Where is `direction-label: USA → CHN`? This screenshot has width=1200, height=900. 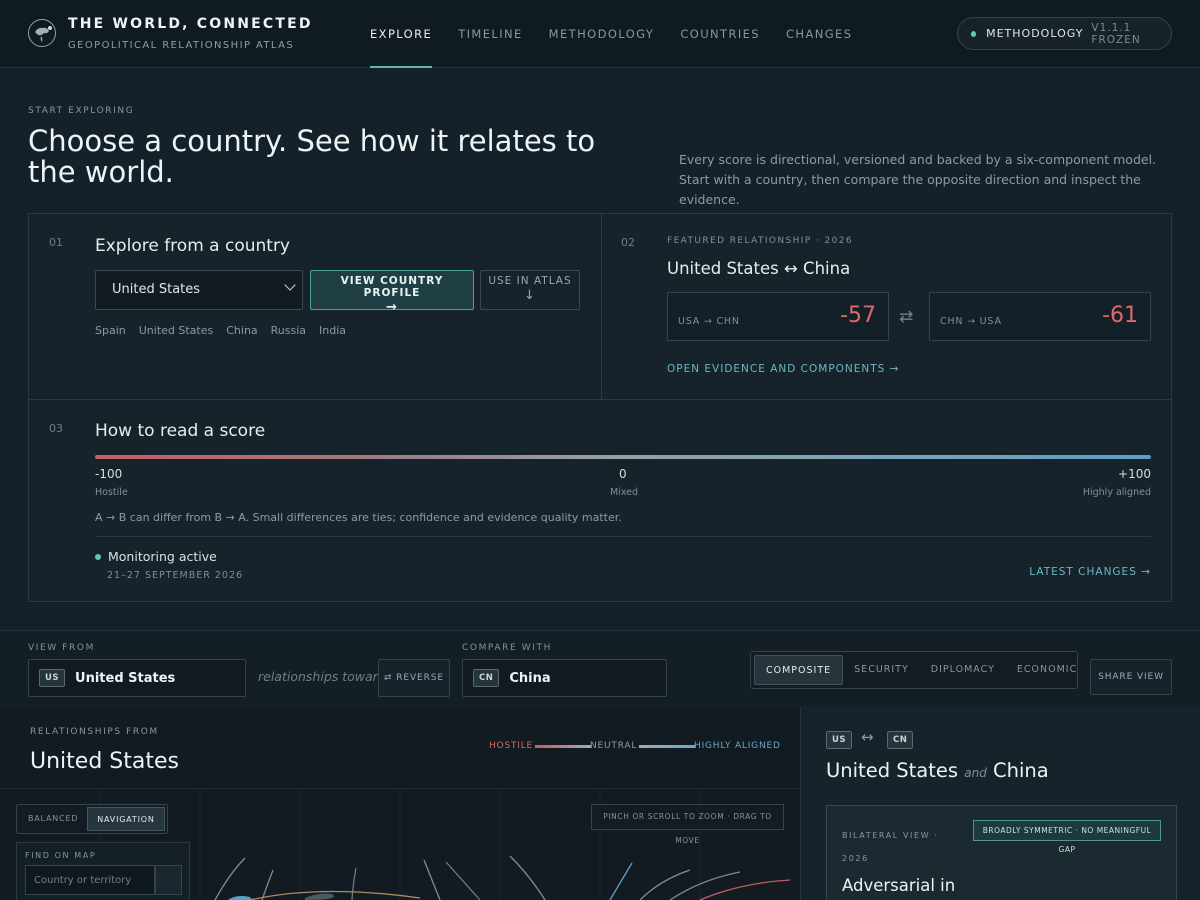 direction-label: USA → CHN is located at coordinates (709, 321).